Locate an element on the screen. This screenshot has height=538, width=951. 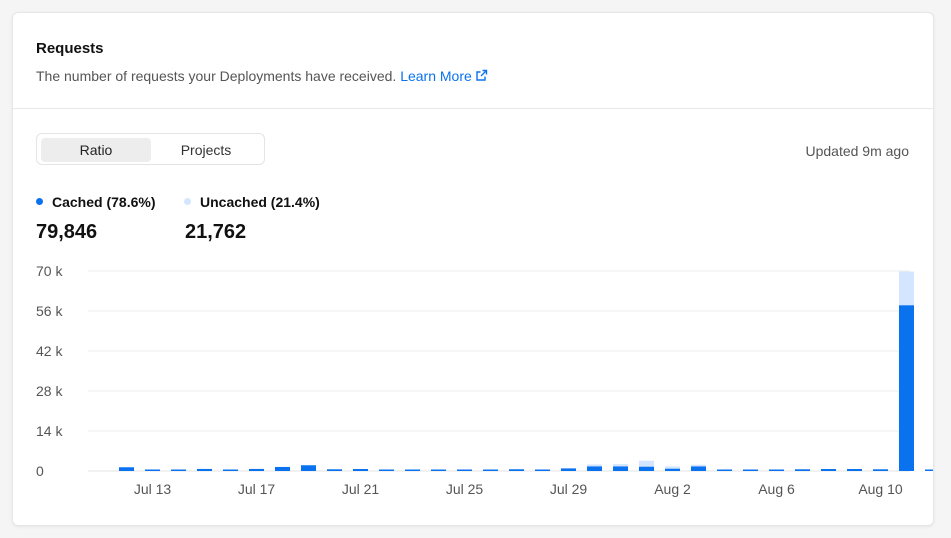
y-tick-label: 56 k is located at coordinates (49, 311).